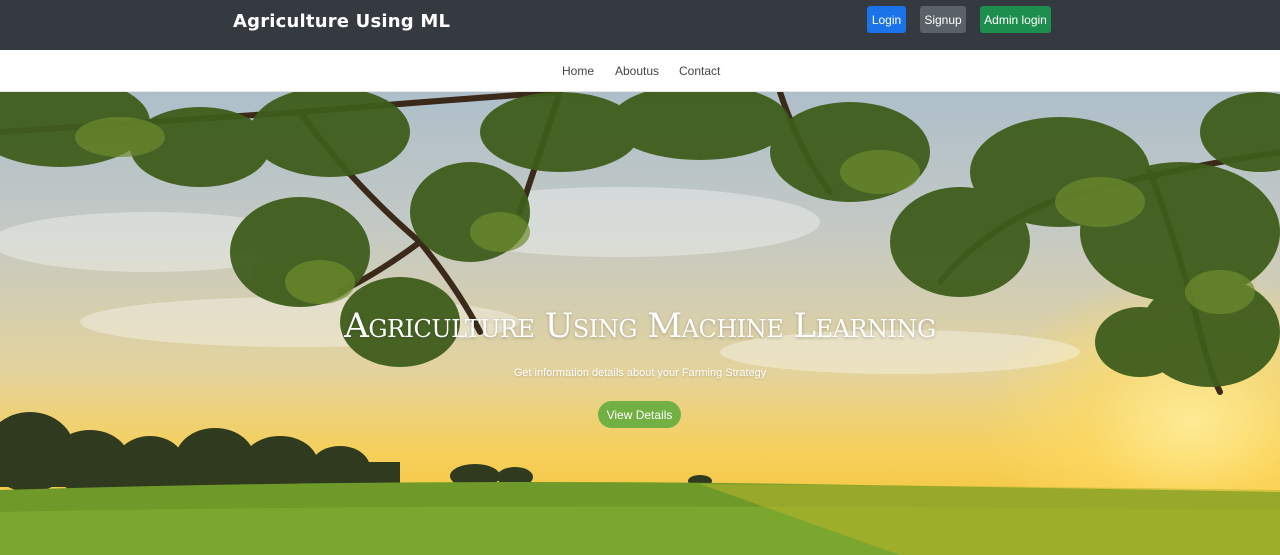 This screenshot has width=1280, height=555. Describe the element at coordinates (699, 71) in the screenshot. I see `nav-item-contact: Contact` at that location.